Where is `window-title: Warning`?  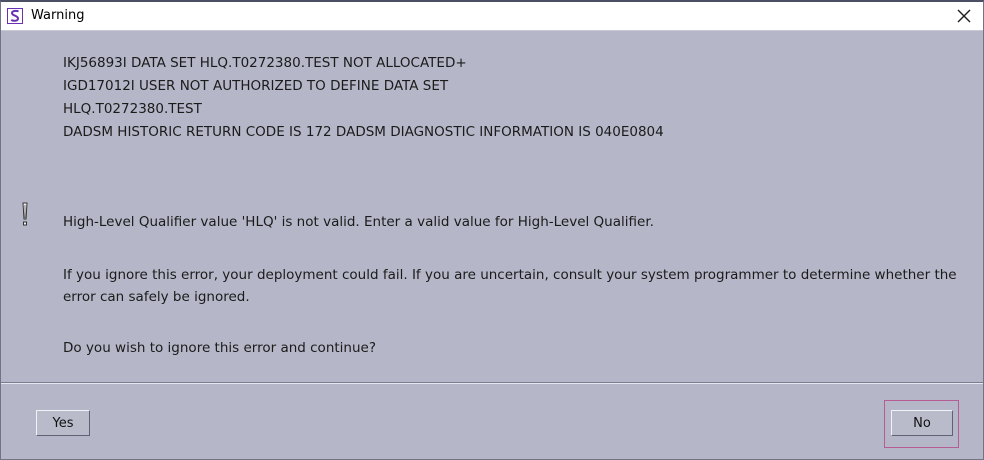
window-title: Warning is located at coordinates (58, 15).